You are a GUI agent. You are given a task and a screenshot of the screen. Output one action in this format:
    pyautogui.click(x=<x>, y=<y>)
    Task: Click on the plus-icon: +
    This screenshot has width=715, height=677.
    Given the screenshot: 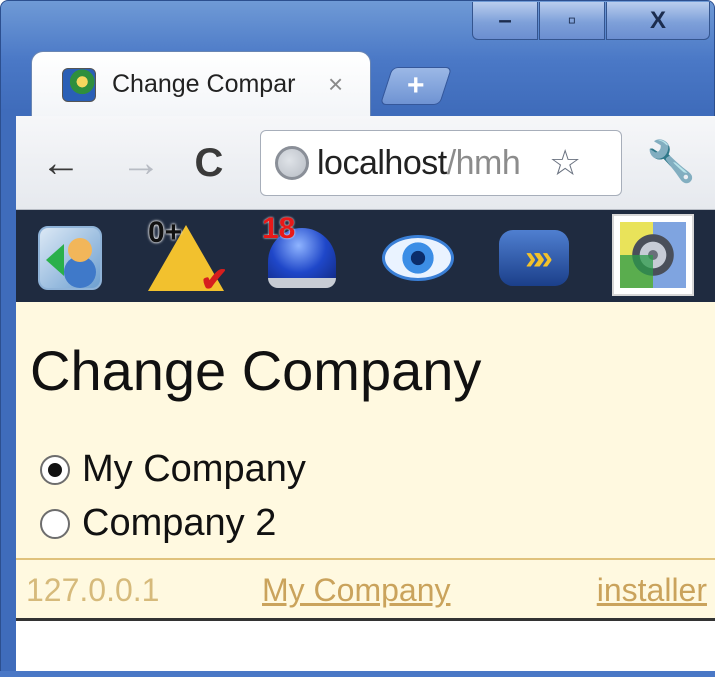 What is the action you would take?
    pyautogui.click(x=416, y=85)
    